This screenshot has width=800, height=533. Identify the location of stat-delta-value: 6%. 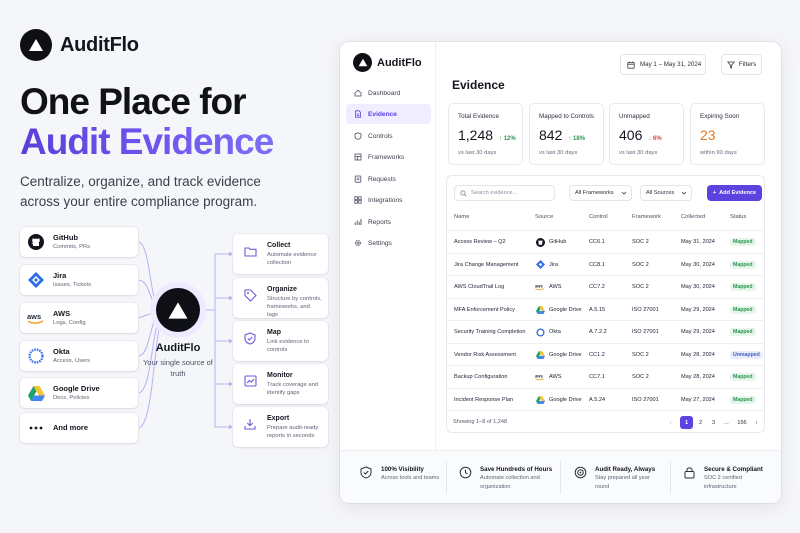
(657, 139).